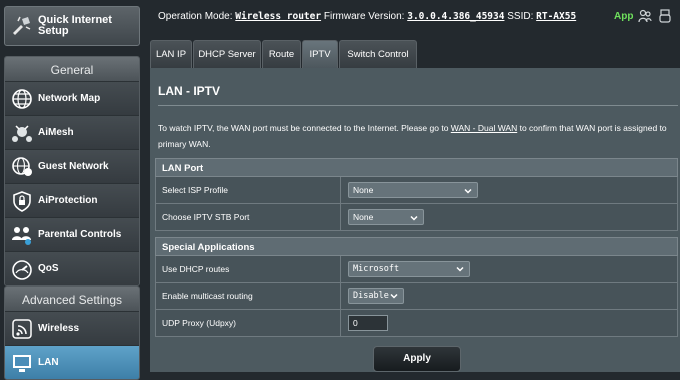 The image size is (680, 380). What do you see at coordinates (278, 16) in the screenshot?
I see `operation-mode-link: Wireless router` at bounding box center [278, 16].